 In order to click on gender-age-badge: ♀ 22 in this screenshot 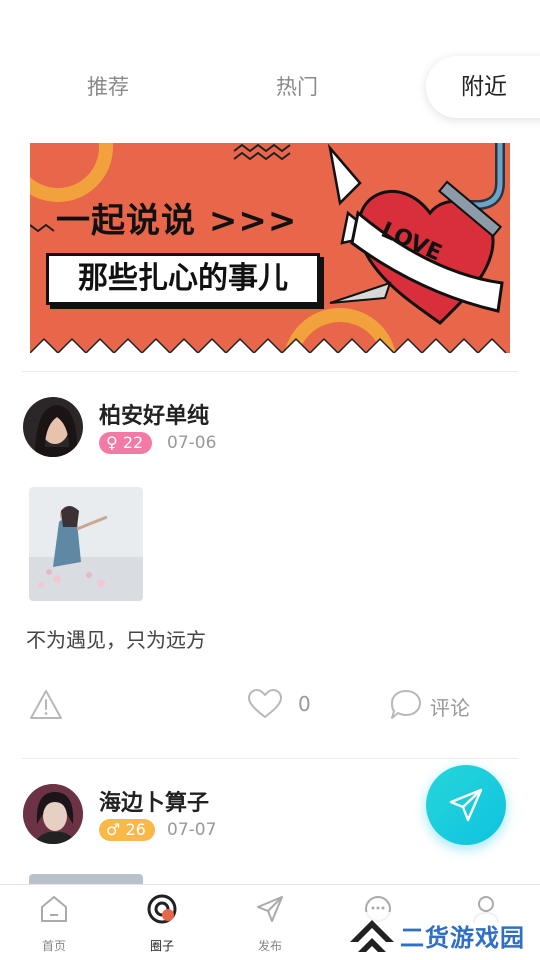, I will do `click(126, 443)`.